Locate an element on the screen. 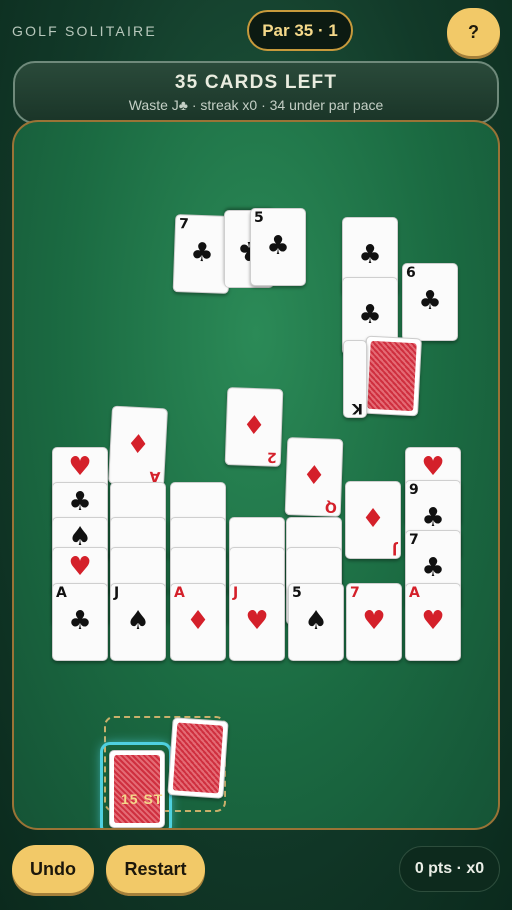 This screenshot has width=512, height=910. tableau-card: 2 ♦ is located at coordinates (254, 427).